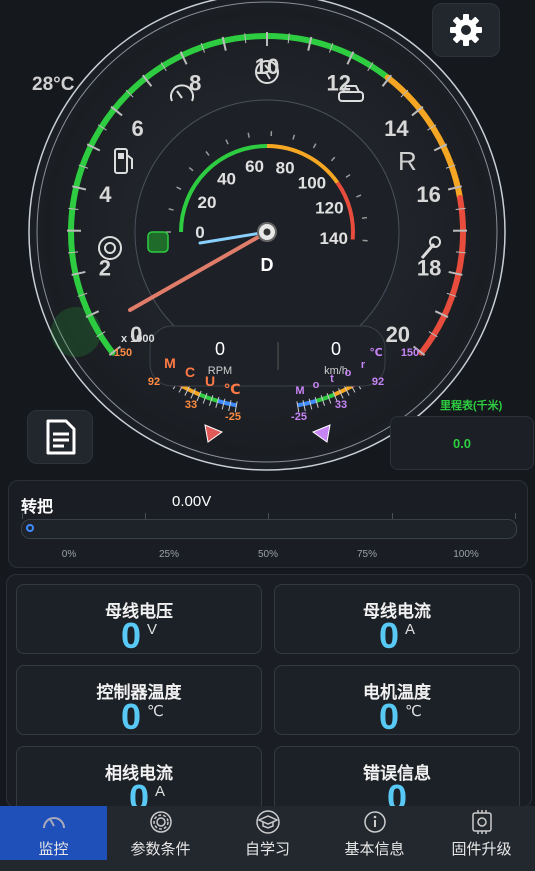 Image resolution: width=535 pixels, height=871 pixels. What do you see at coordinates (53, 84) in the screenshot?
I see `temperature-readout: 28°C` at bounding box center [53, 84].